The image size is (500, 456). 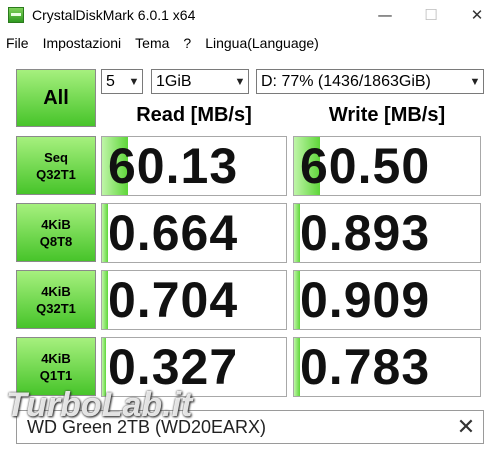 What do you see at coordinates (365, 300) in the screenshot?
I see `write-value: 0.909` at bounding box center [365, 300].